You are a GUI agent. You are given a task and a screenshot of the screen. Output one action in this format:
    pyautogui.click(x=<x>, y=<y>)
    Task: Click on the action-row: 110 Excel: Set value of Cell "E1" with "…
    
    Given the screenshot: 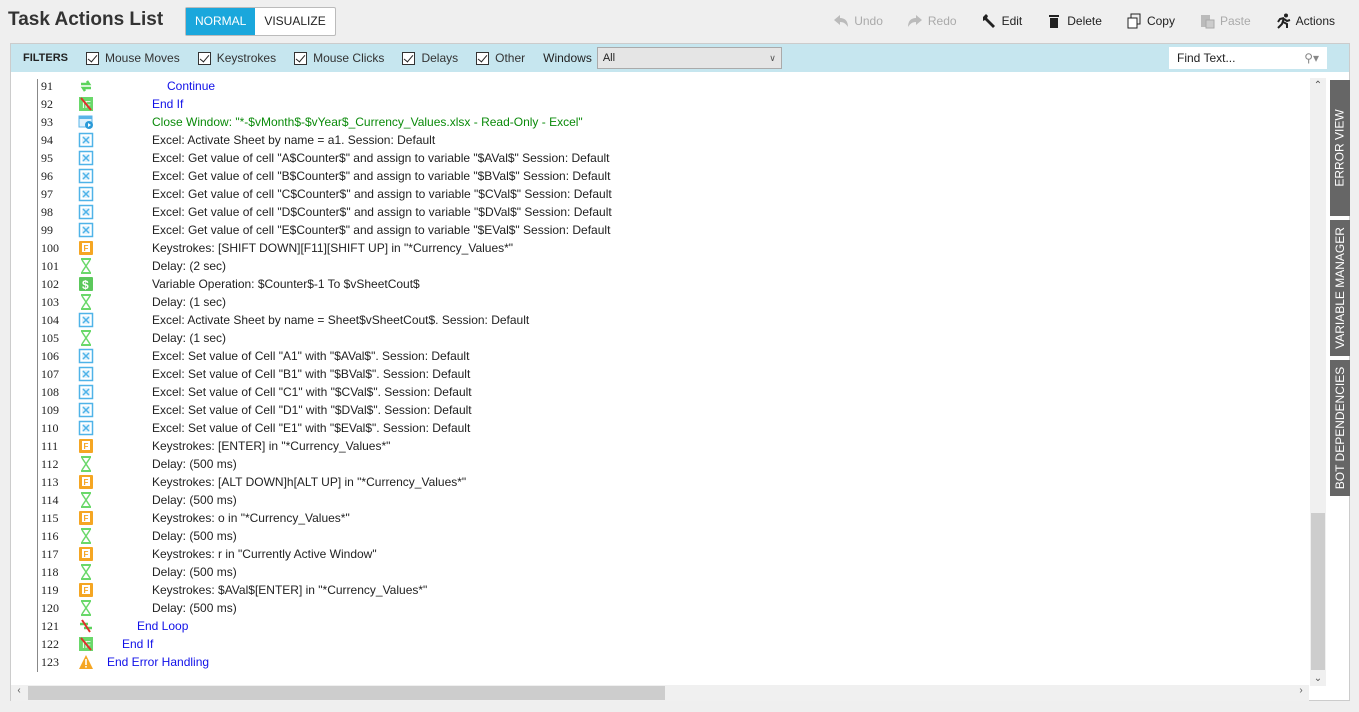 What is the action you would take?
    pyautogui.click(x=656, y=428)
    